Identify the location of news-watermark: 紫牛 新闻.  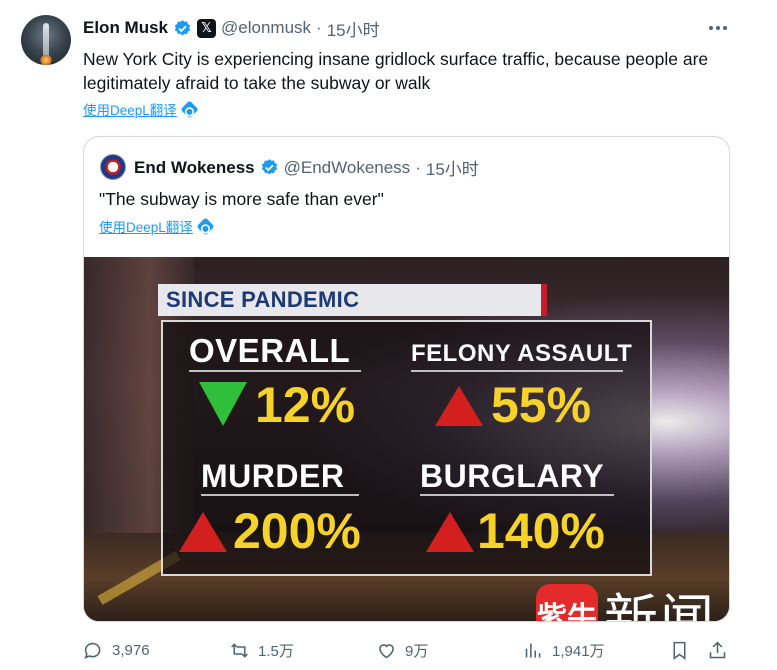
(626, 598).